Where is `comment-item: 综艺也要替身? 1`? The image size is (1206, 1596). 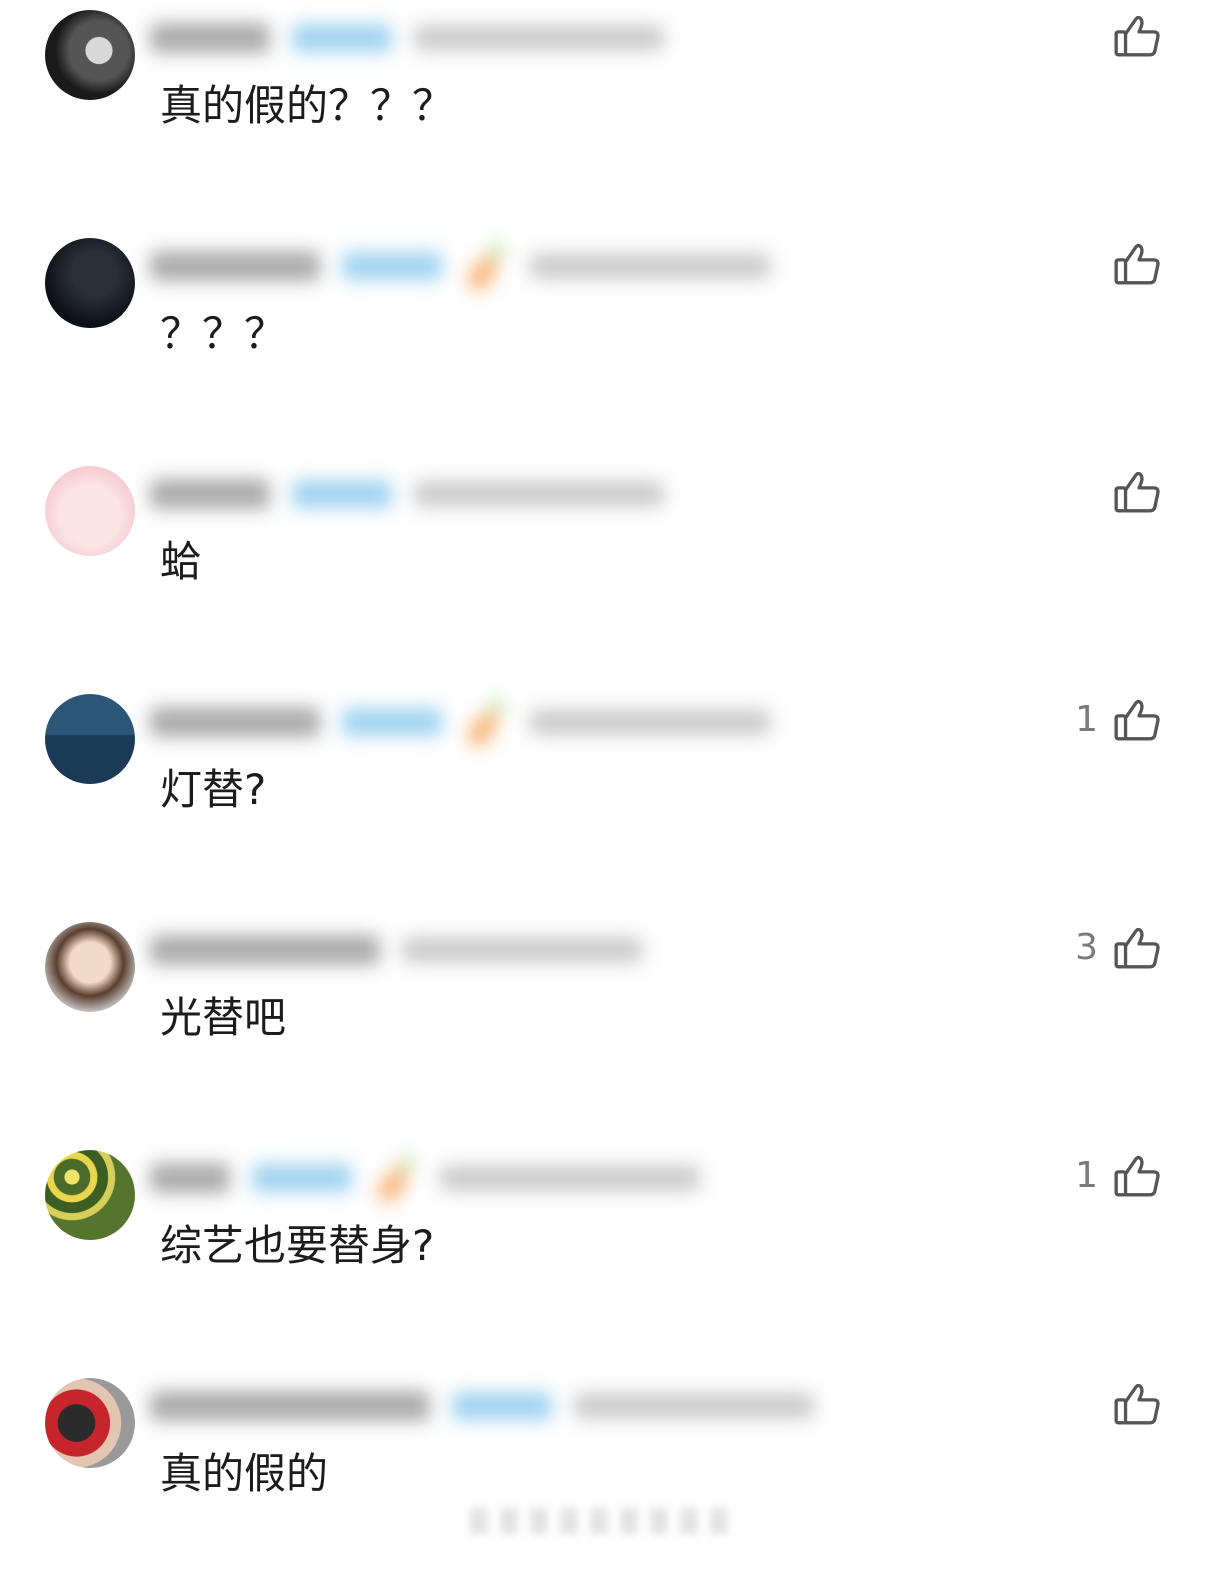
comment-item: 综艺也要替身? 1 is located at coordinates (603, 1254).